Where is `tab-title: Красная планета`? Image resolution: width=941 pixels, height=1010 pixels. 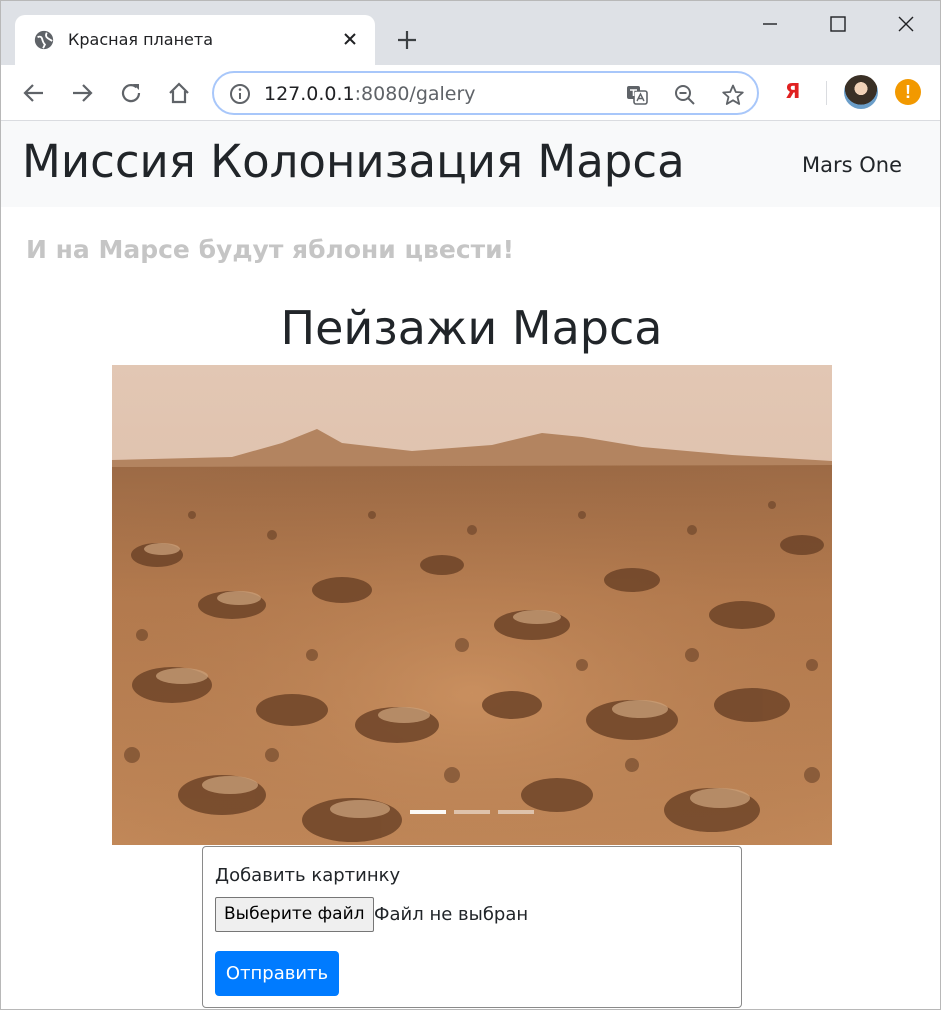
tab-title: Красная планета is located at coordinates (141, 39).